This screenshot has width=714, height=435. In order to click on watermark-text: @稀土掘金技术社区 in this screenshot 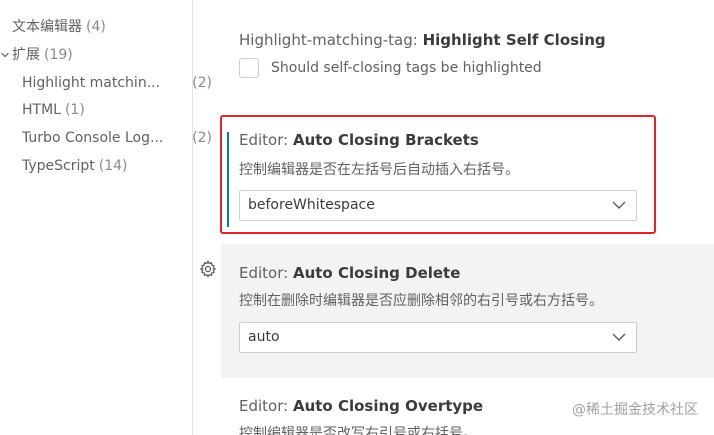, I will do `click(635, 410)`.